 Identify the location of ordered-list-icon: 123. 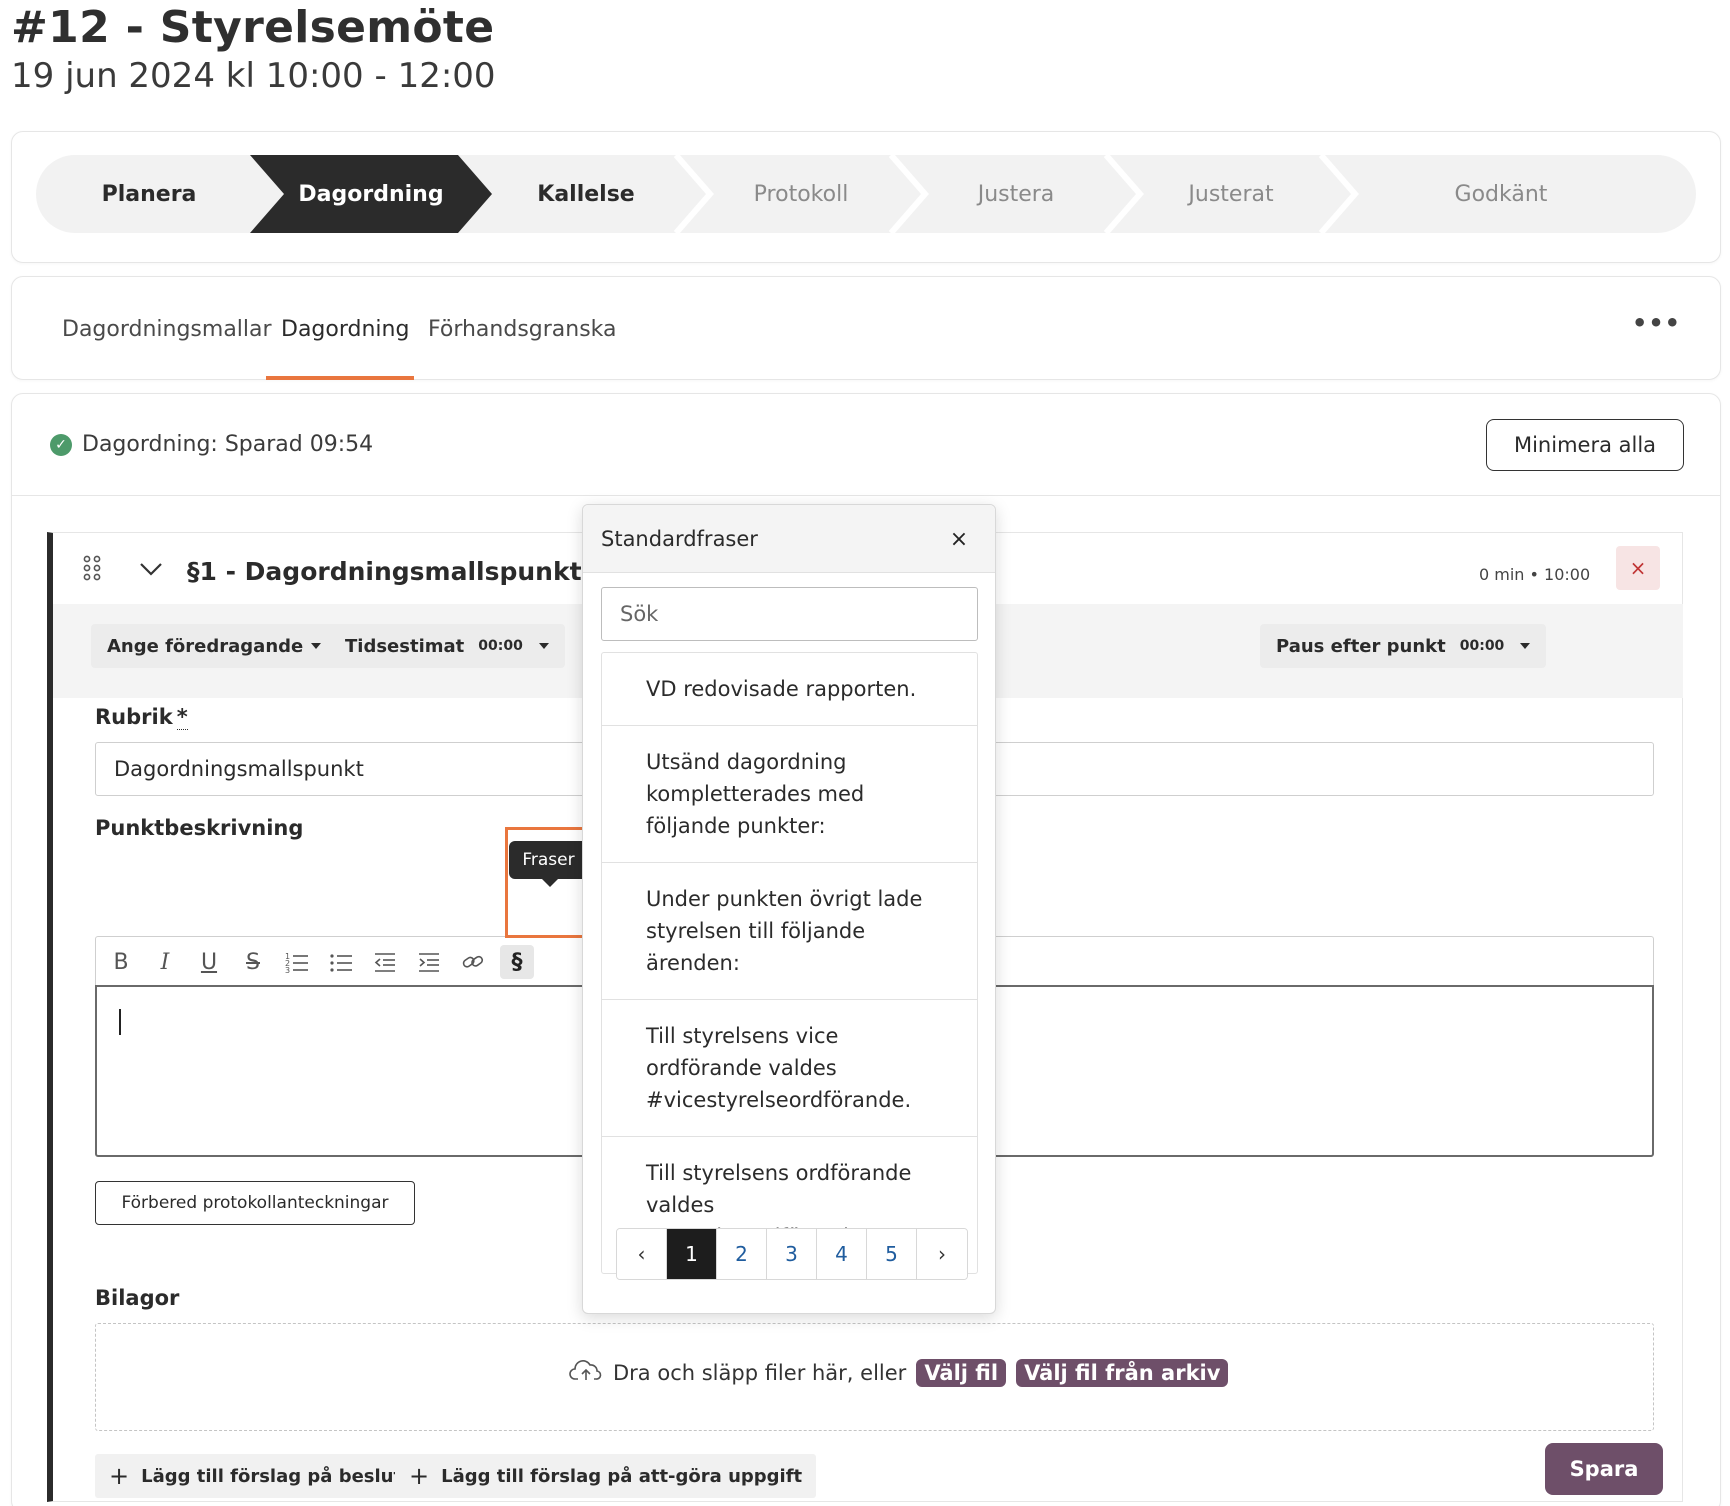
(297, 962).